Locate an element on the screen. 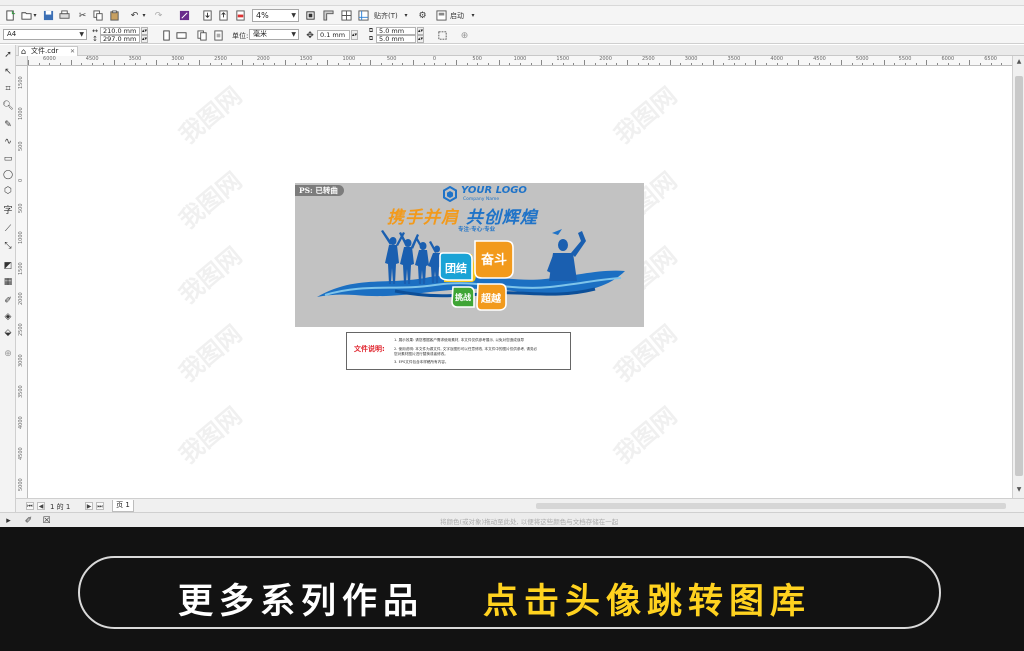 This screenshot has height=651, width=1024. landscape-icon is located at coordinates (181, 35).